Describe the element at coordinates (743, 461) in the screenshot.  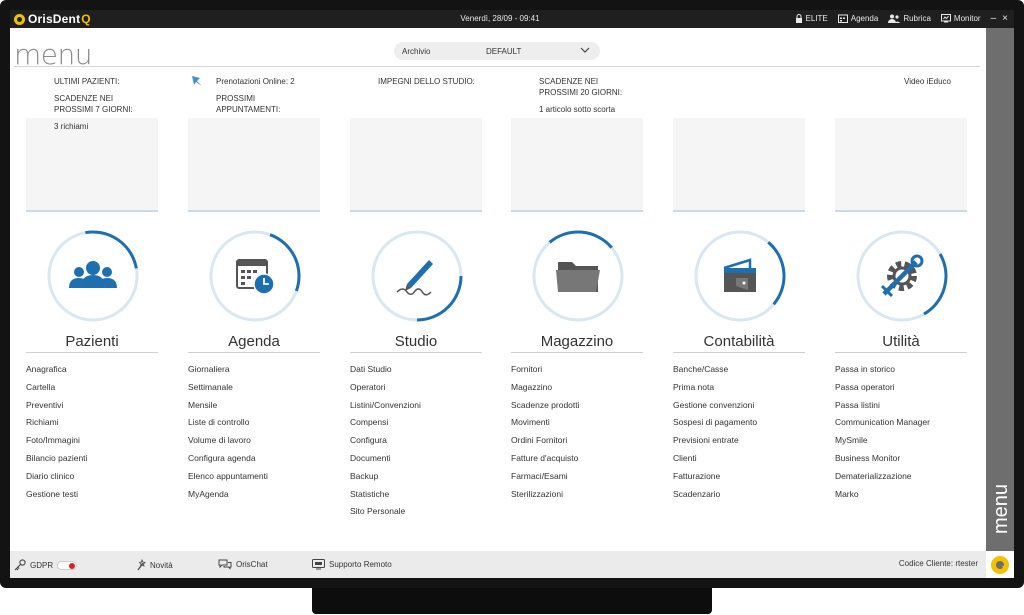
I see `module-link: Clienti` at that location.